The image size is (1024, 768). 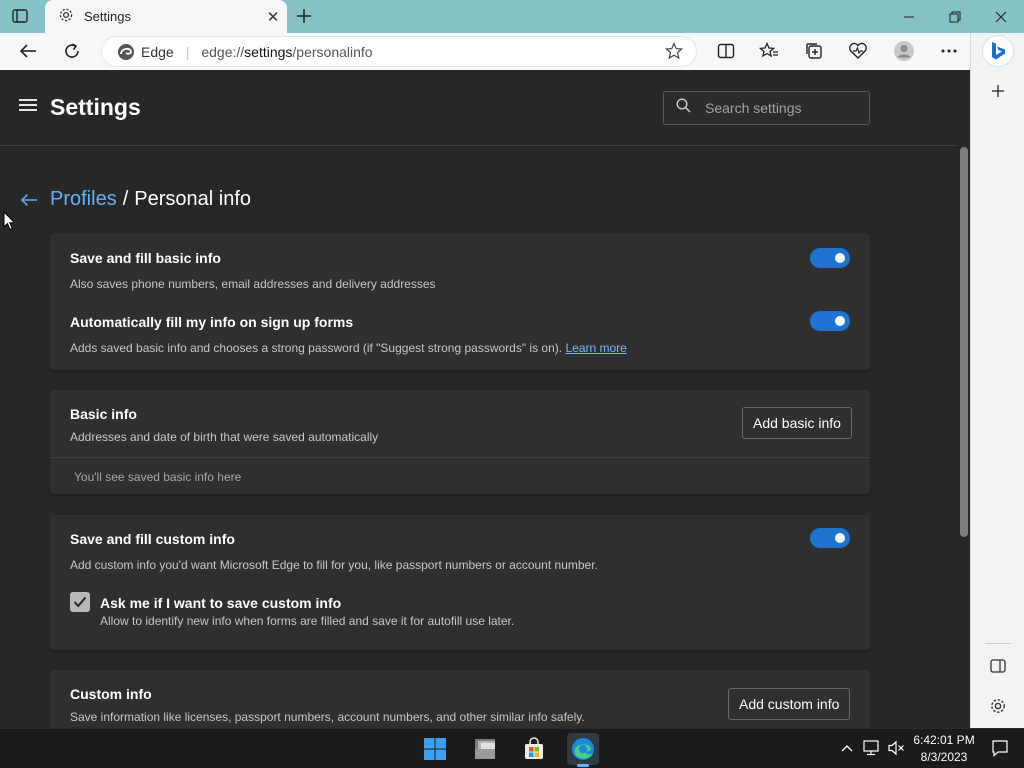 What do you see at coordinates (158, 477) in the screenshot?
I see `basic-info-empty-state: You'll see saved basic info here` at bounding box center [158, 477].